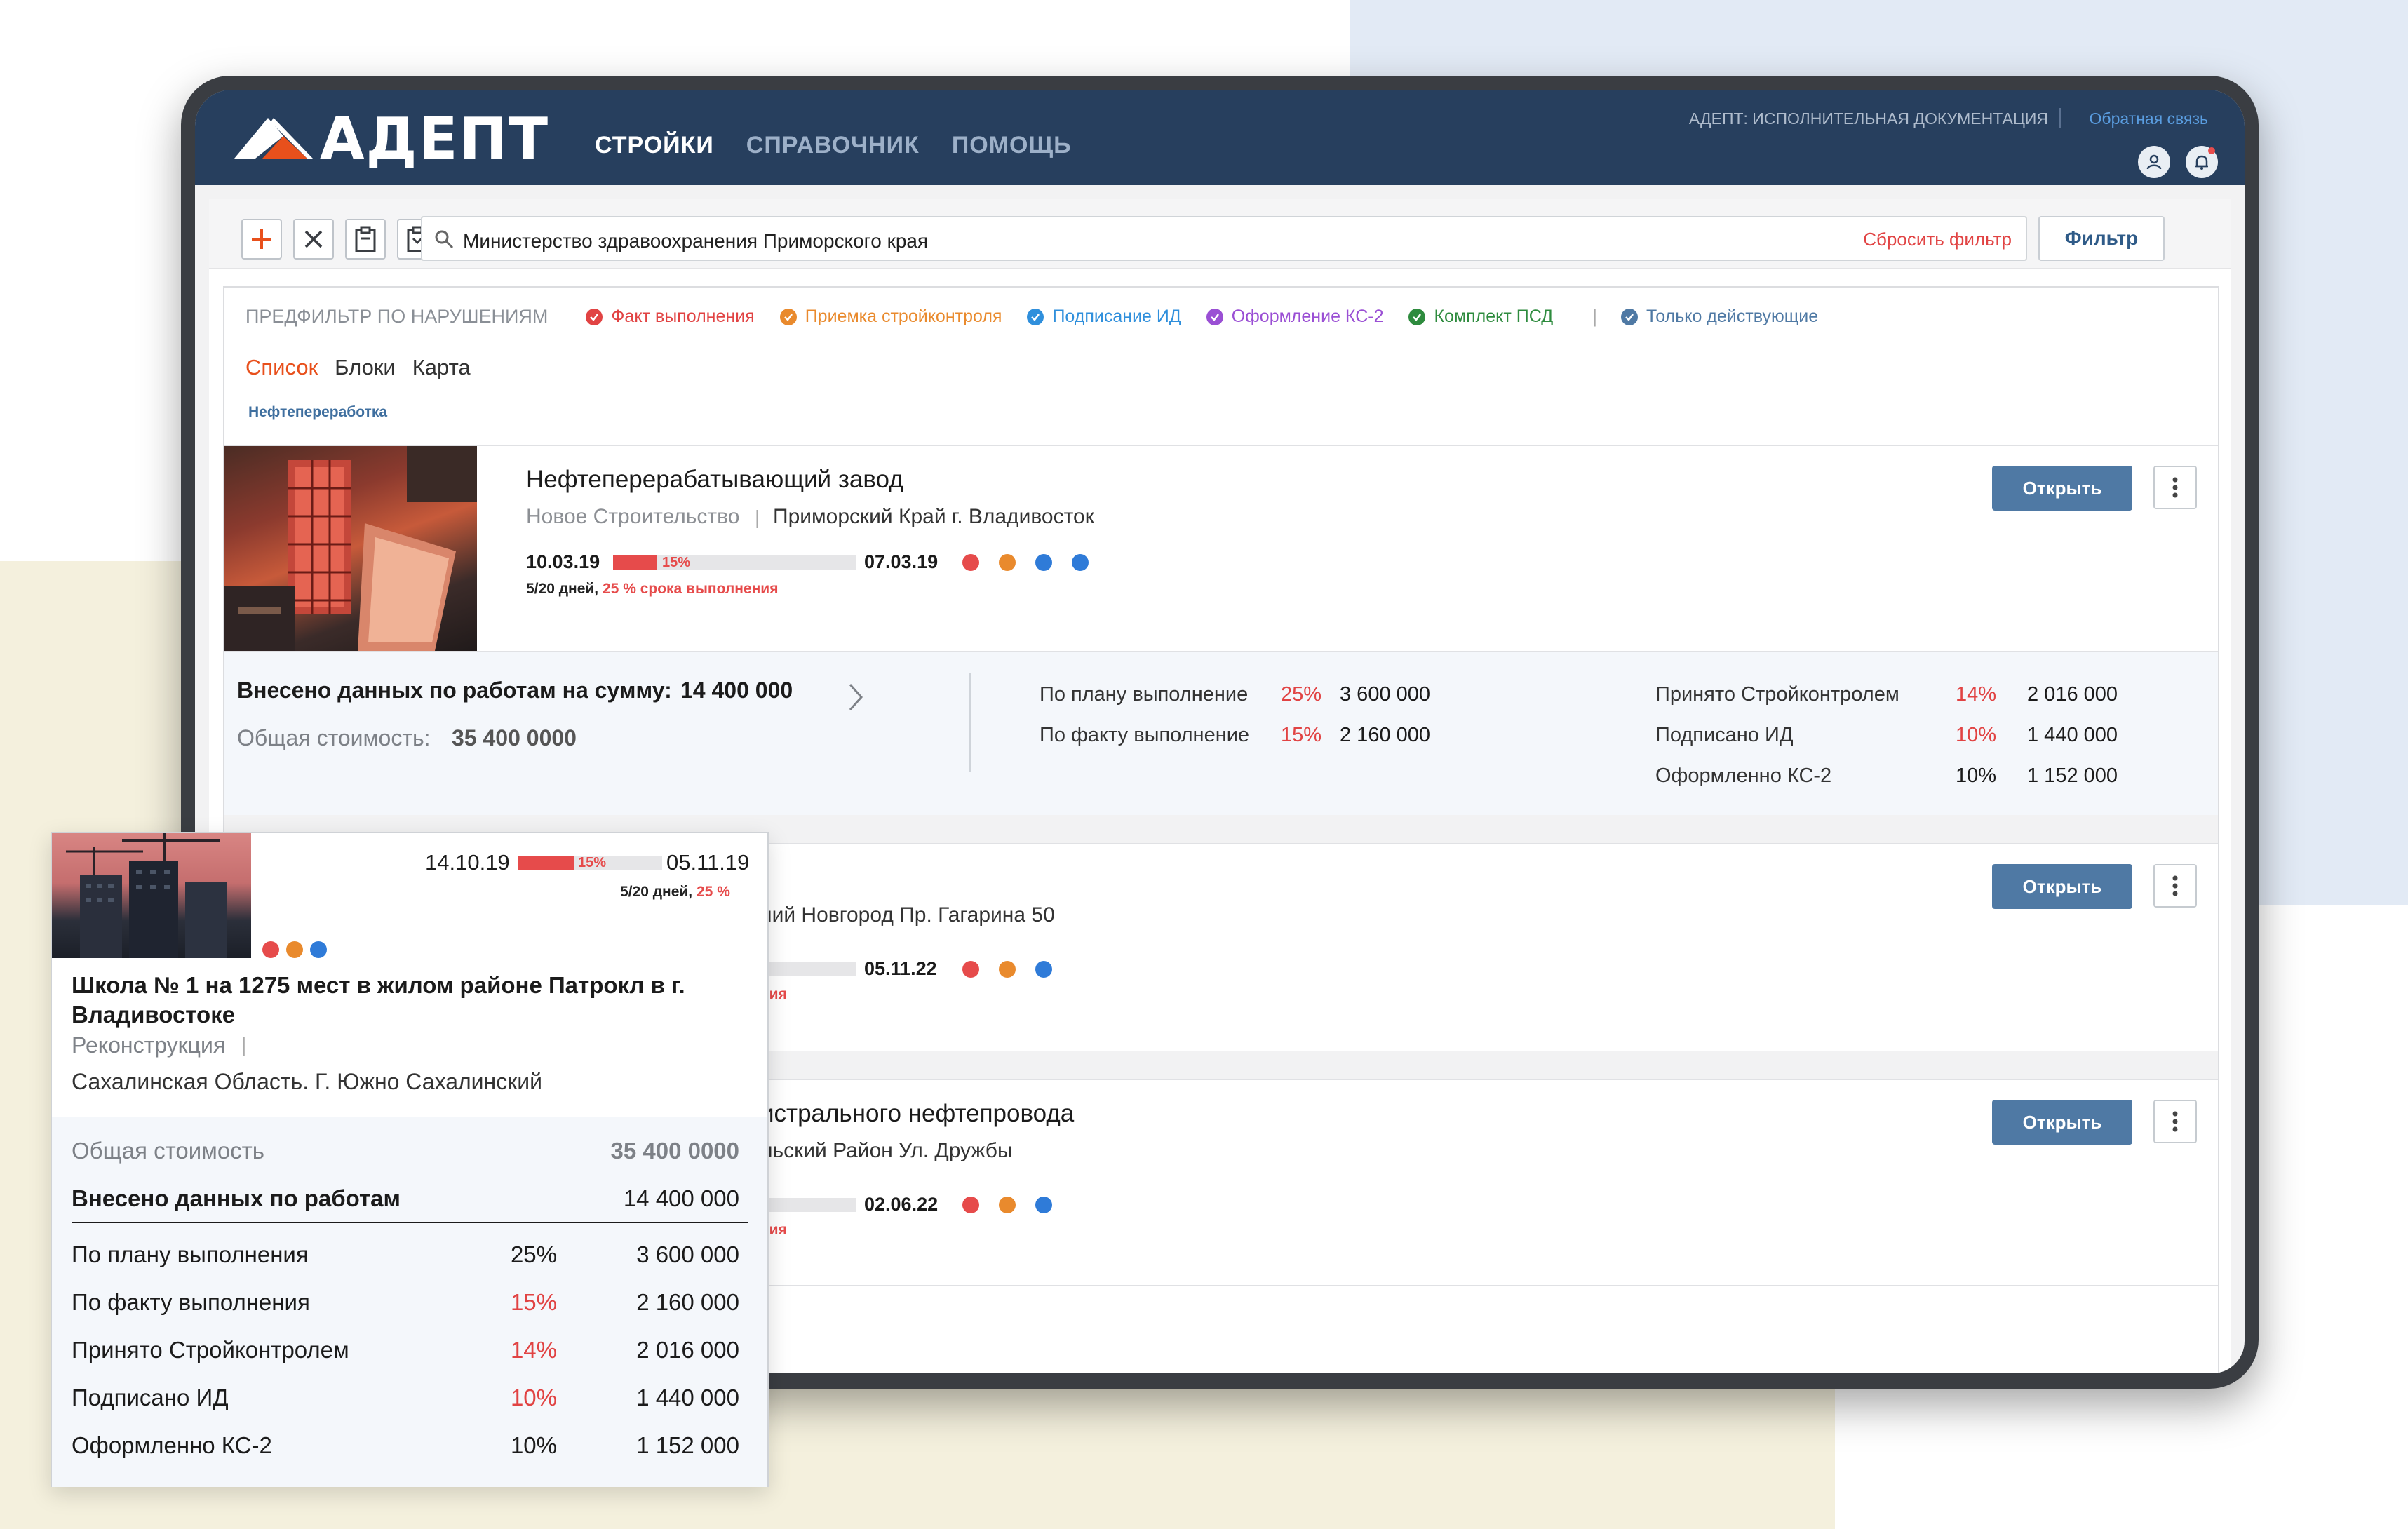 The width and height of the screenshot is (2408, 1529). I want to click on nav-item-spravochnik: СПРАВОЧНИК, so click(833, 145).